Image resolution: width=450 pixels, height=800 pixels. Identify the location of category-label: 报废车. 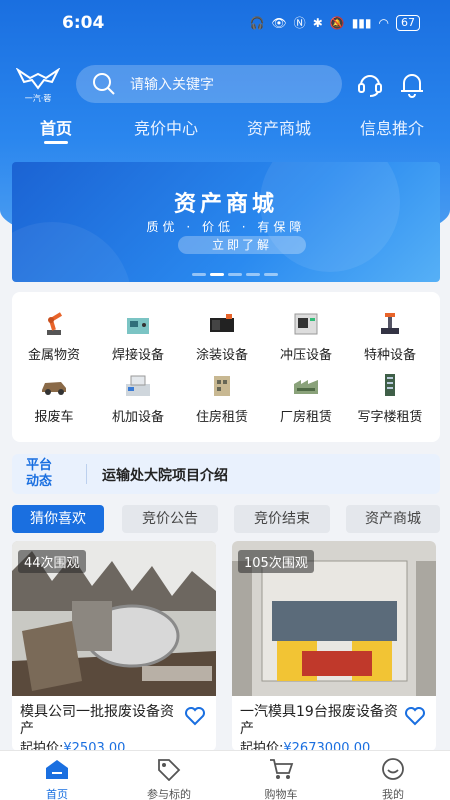
(54, 417).